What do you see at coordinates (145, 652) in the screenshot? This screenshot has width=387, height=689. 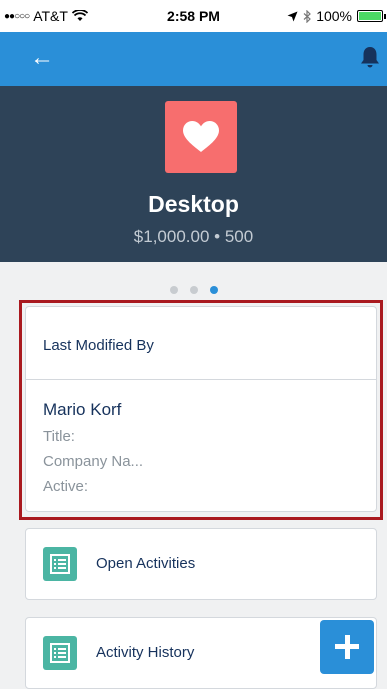 I see `related-list-label: Activity History` at bounding box center [145, 652].